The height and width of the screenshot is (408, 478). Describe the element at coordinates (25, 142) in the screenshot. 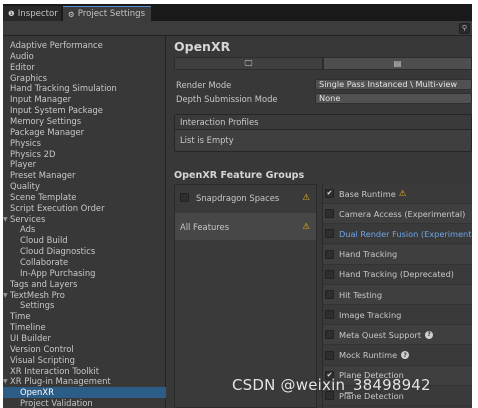

I see `sidebar-item-label: Physics` at that location.